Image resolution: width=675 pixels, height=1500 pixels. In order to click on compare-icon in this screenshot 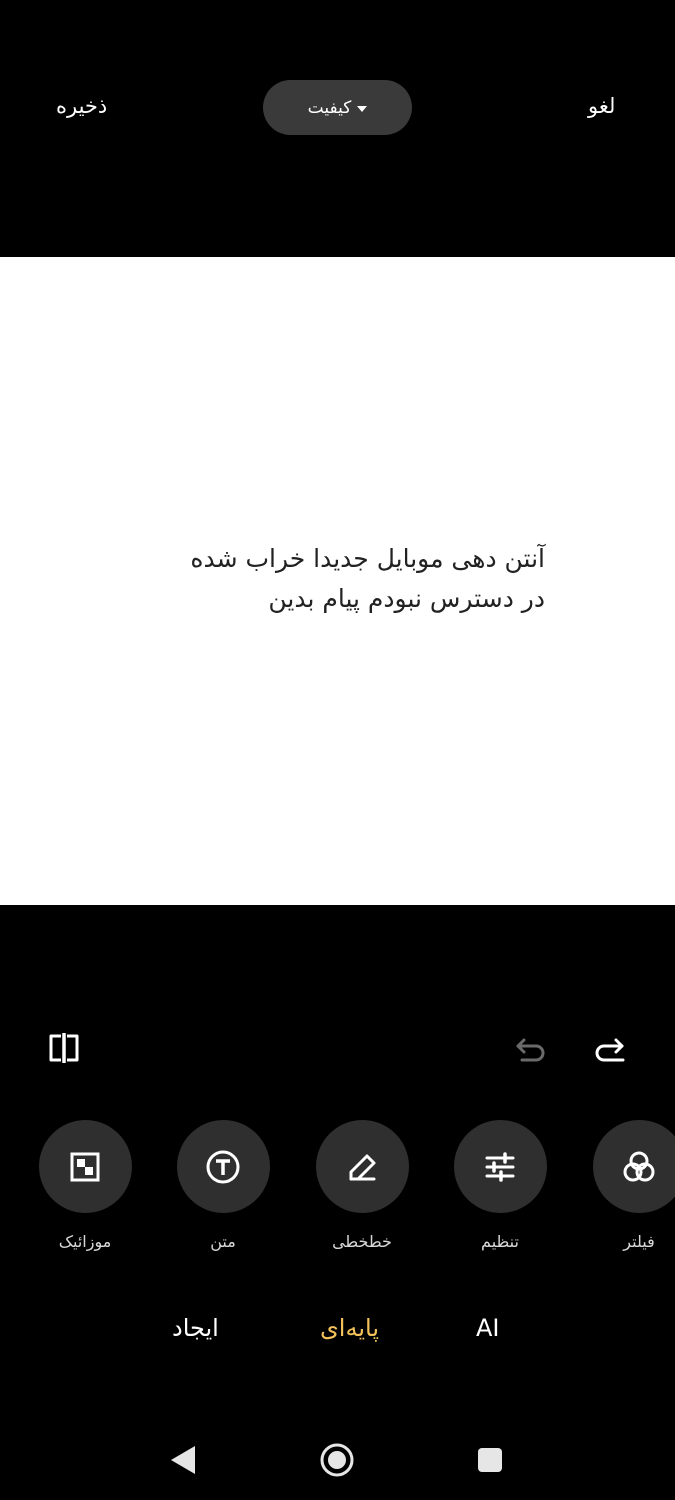, I will do `click(64, 1048)`.